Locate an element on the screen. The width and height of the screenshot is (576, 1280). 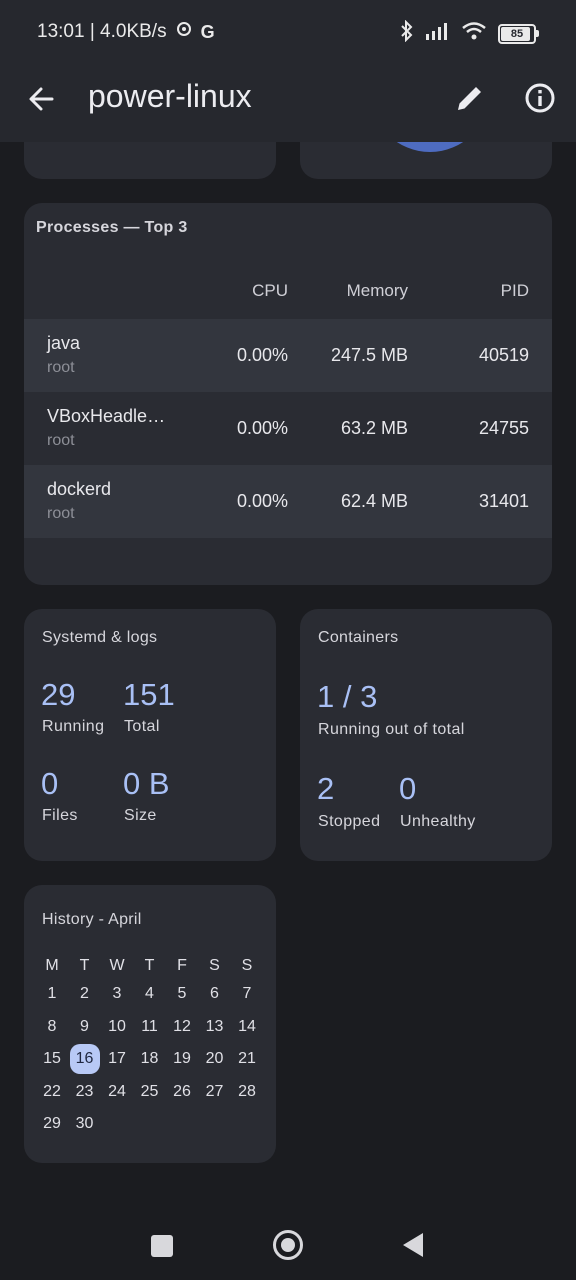
battery-icon: 85 is located at coordinates (518, 34).